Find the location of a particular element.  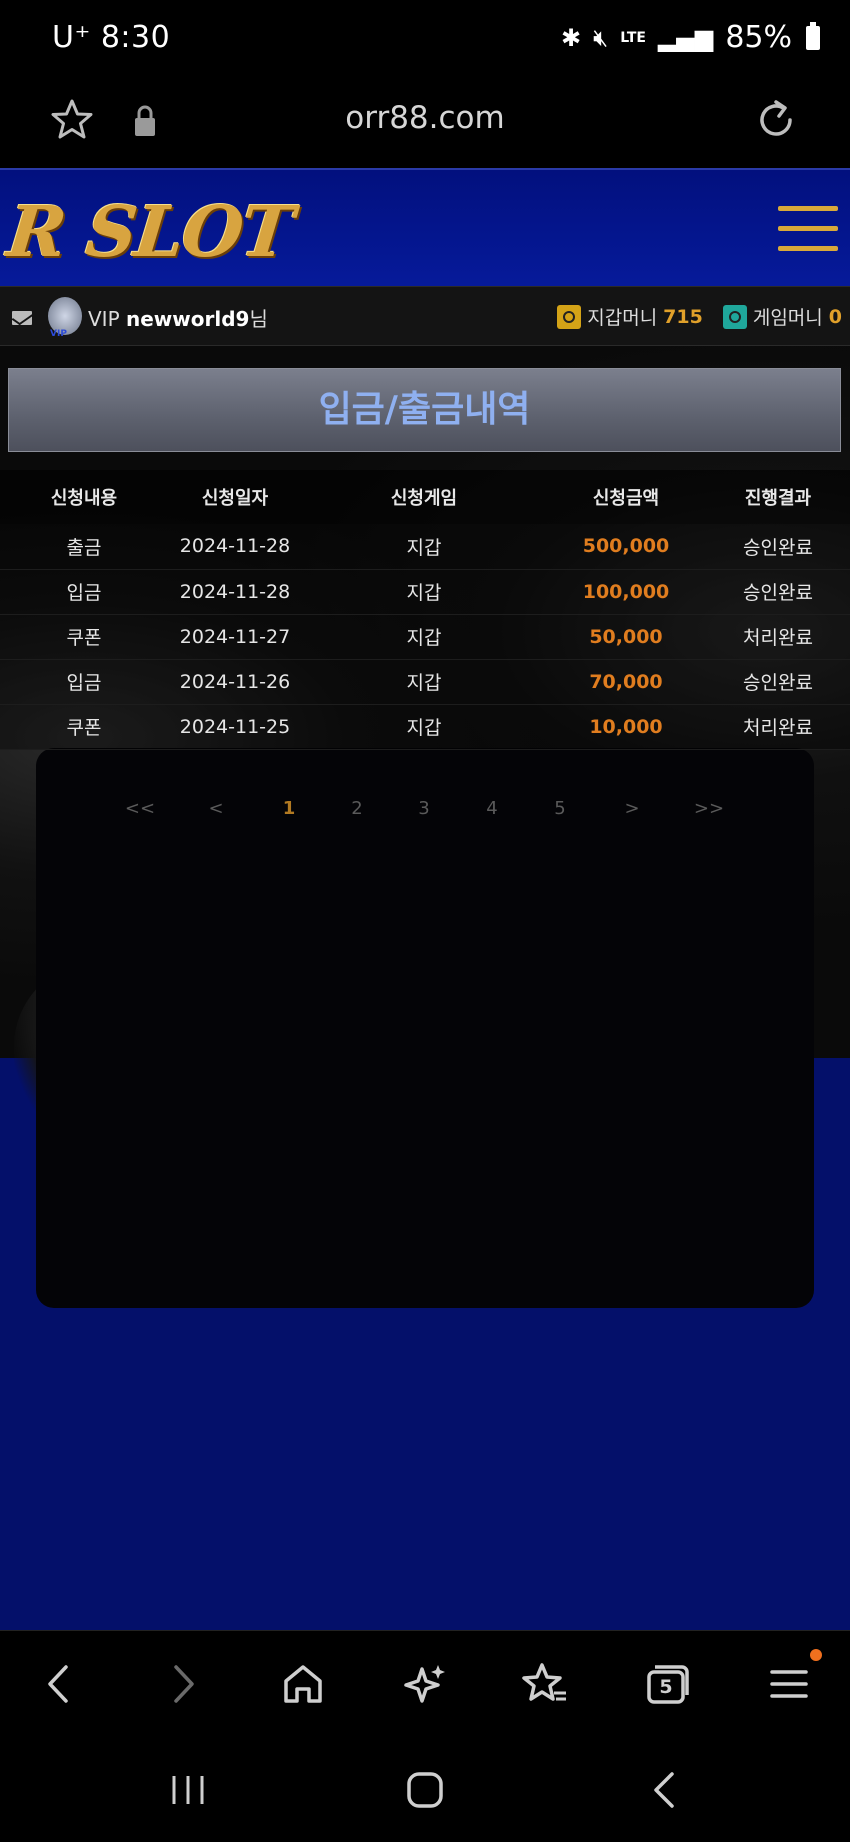

cell-date: 2024-11-25 is located at coordinates (235, 727).